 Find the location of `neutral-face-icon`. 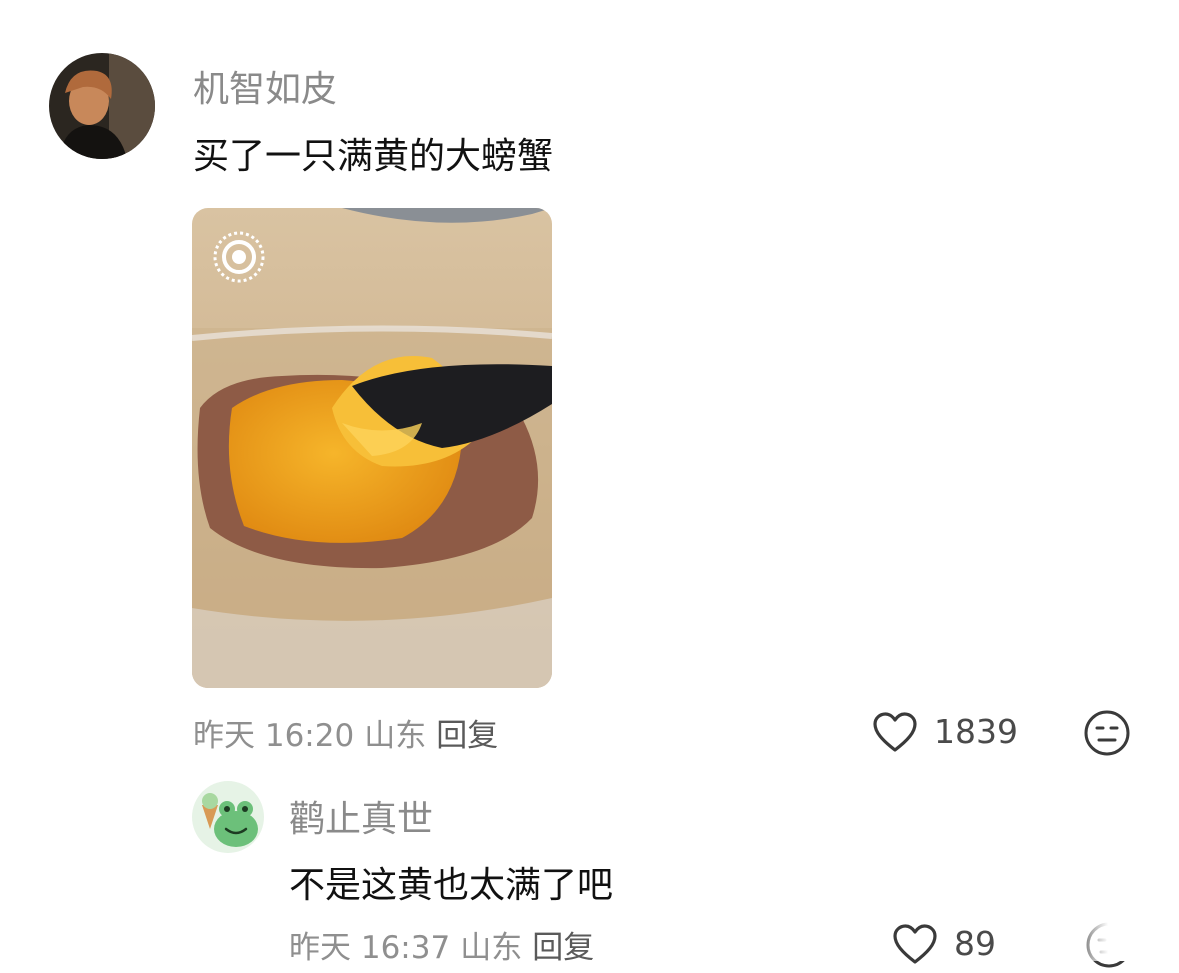

neutral-face-icon is located at coordinates (1107, 735).